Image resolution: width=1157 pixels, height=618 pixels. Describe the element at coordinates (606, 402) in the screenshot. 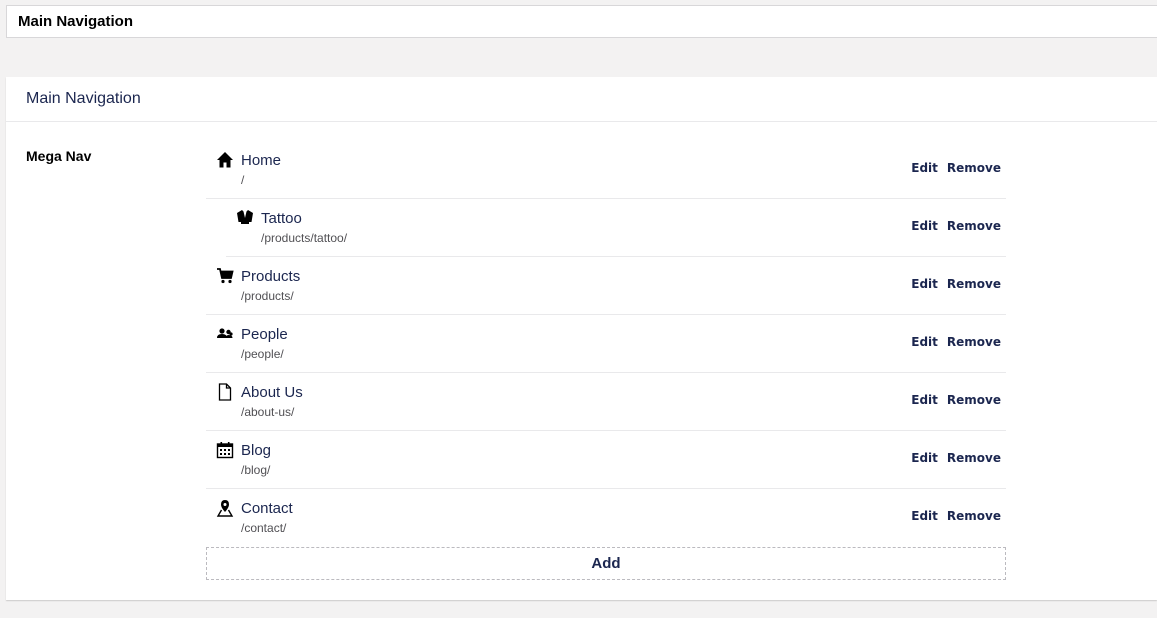

I see `nav-item-about-us: About Us /about-us/ Edit Remove` at that location.